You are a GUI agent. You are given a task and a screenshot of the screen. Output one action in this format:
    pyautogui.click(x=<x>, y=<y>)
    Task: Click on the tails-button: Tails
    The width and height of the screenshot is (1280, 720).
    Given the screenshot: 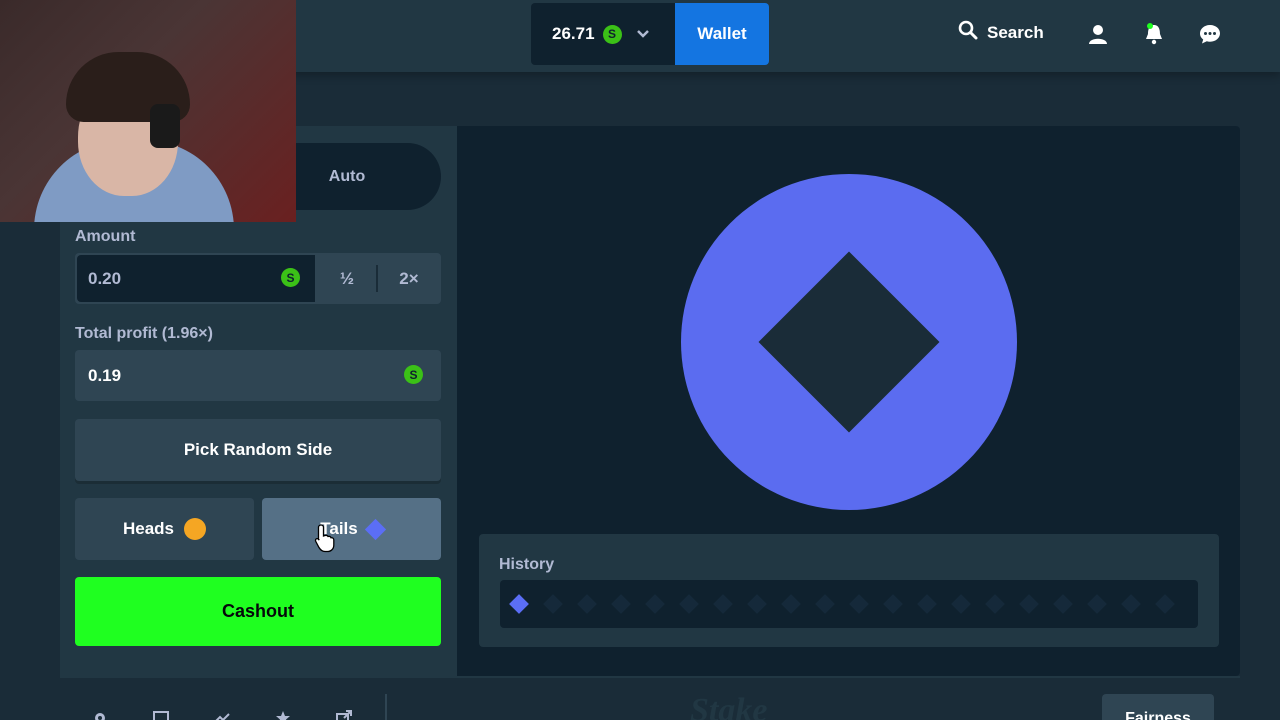 What is the action you would take?
    pyautogui.click(x=351, y=529)
    